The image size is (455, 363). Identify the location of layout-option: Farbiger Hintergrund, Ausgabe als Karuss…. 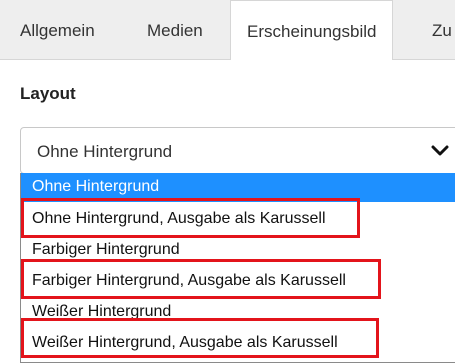
(238, 281).